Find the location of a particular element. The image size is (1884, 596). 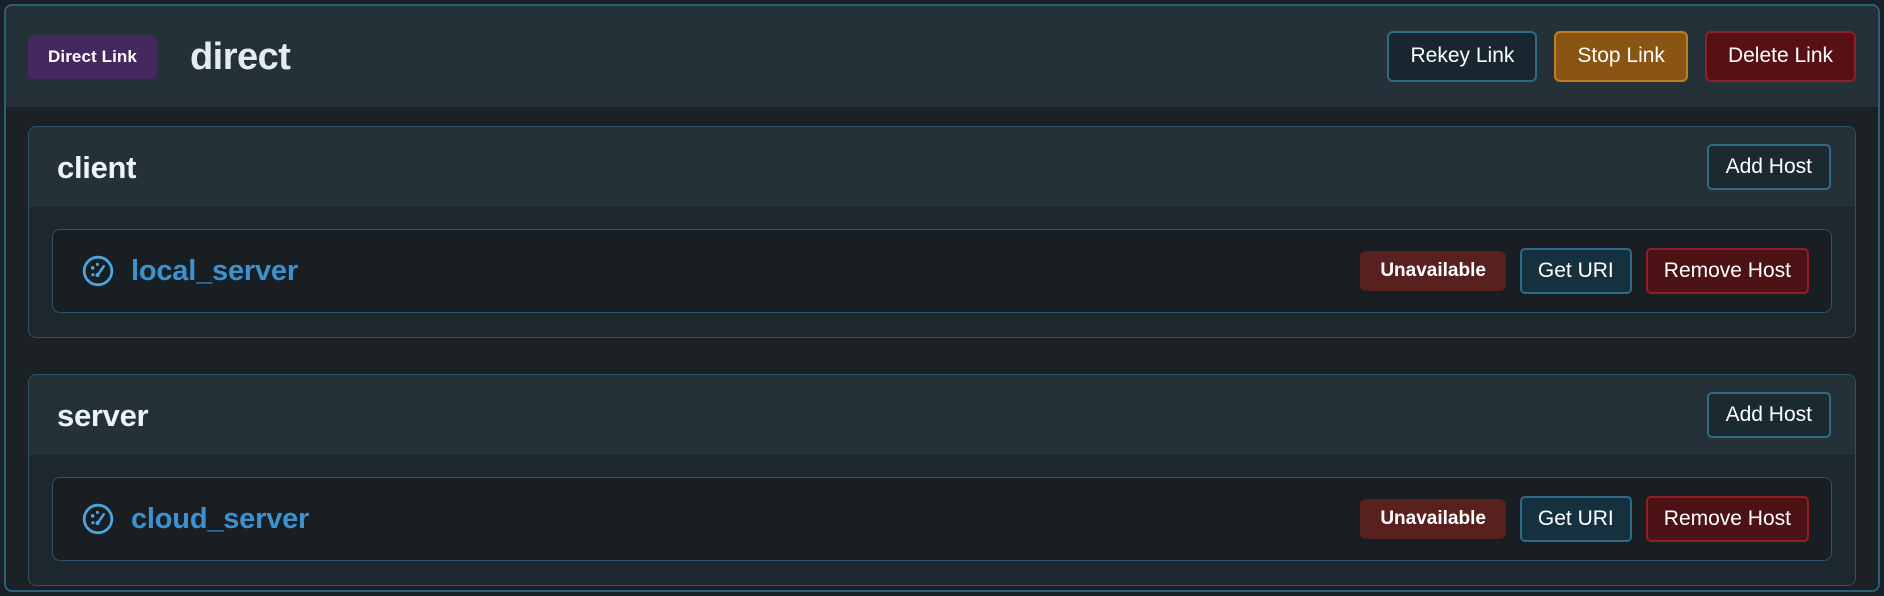

group-title: client is located at coordinates (97, 167).